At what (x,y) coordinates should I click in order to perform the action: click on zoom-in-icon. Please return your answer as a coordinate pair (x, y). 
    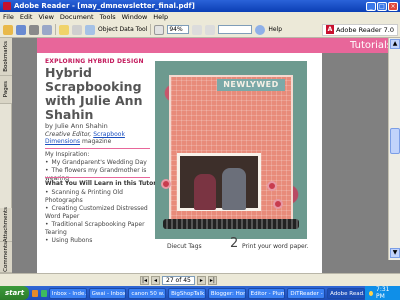
    Looking at the image, I should click on (159, 29).